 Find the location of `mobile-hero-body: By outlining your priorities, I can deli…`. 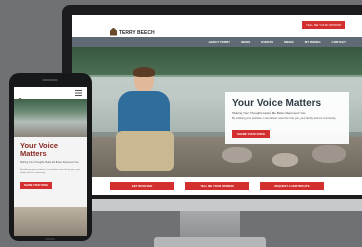

mobile-hero-body: By outlining your priorities, I can deli… is located at coordinates (50, 171).